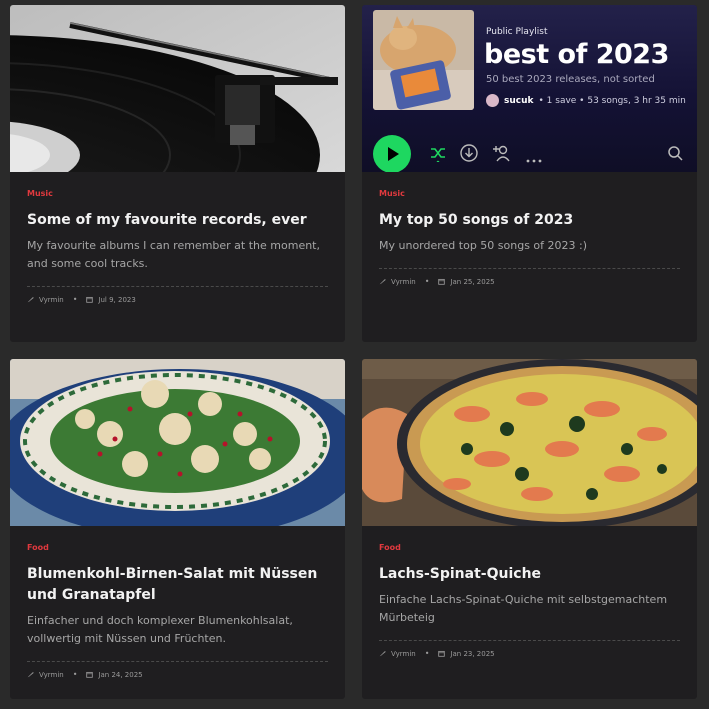 The width and height of the screenshot is (709, 709). Describe the element at coordinates (120, 674) in the screenshot. I see `post-date: Jan 24, 2025` at that location.